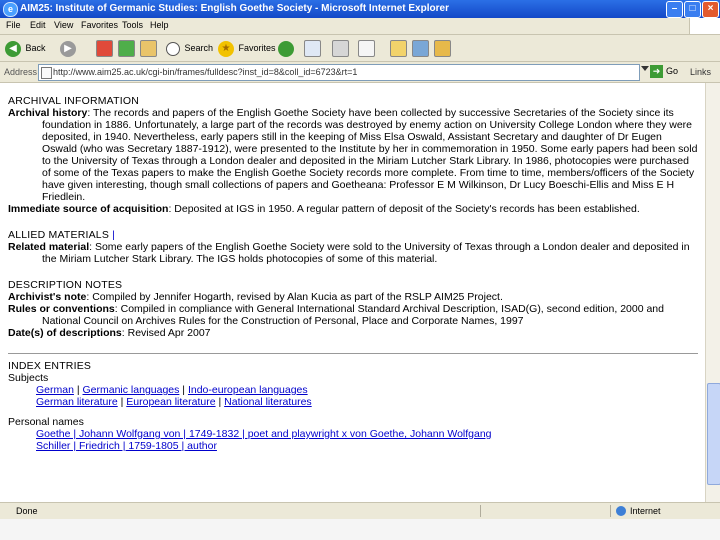 This screenshot has width=720, height=540. Describe the element at coordinates (27, 511) in the screenshot. I see `status-done: Done` at that location.